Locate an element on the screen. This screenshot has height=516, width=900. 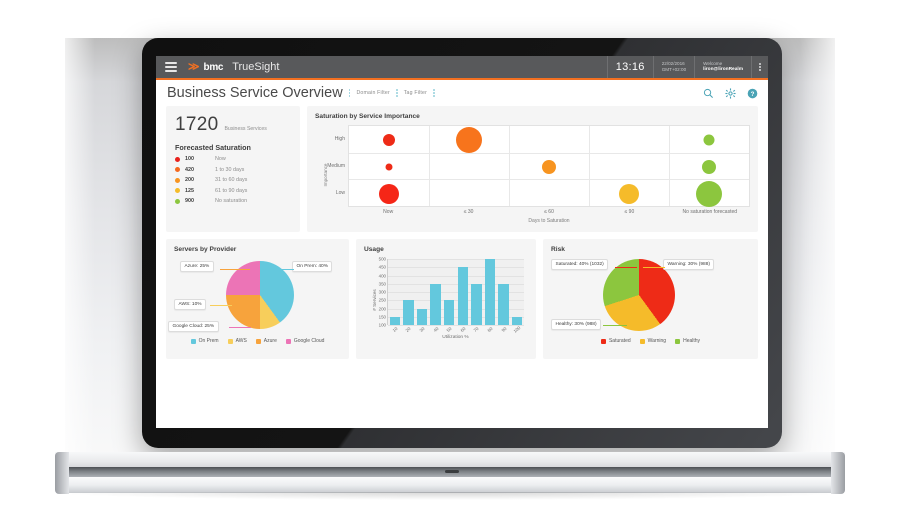
title-options-icon is located at coordinates (349, 93).